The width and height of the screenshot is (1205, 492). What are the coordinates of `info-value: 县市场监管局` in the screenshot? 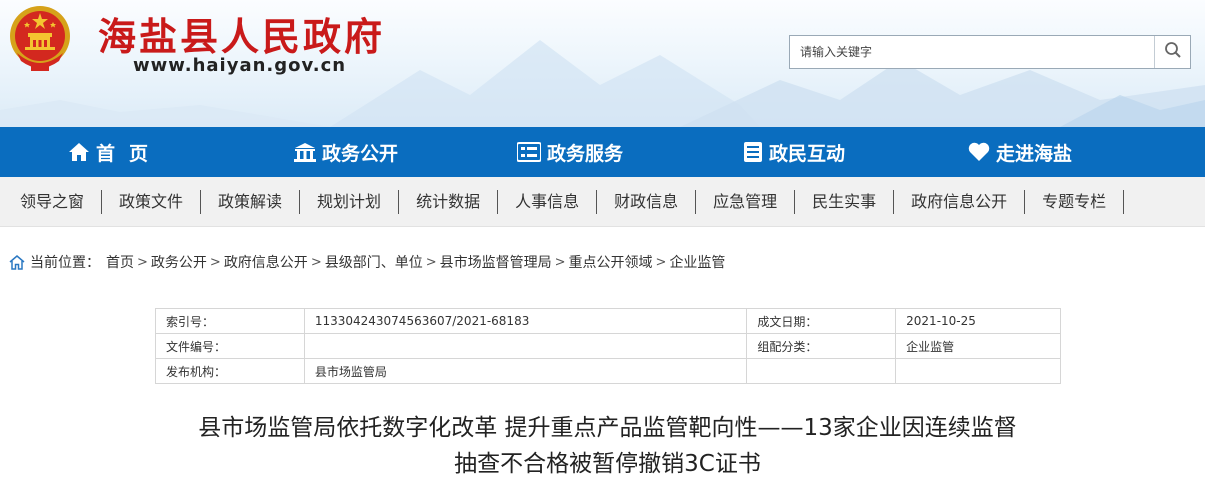 It's located at (525, 371).